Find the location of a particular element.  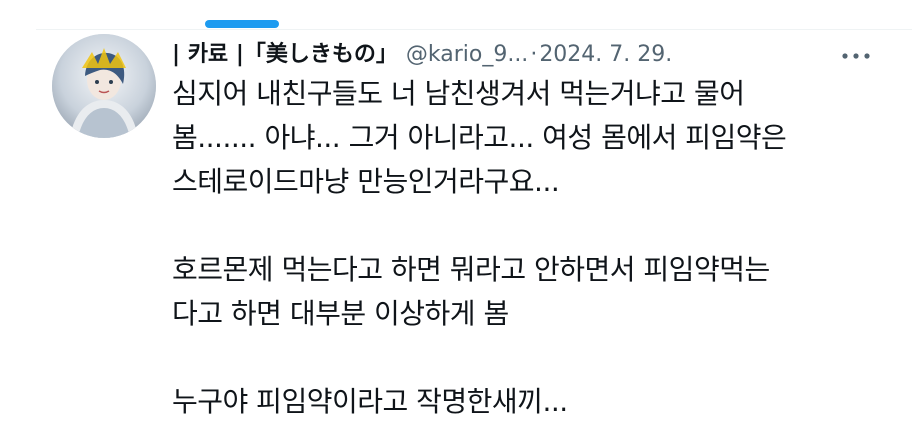

tweet-line: 봄....... 아냐... 그거 아니라고... 여성 몸에서 피임약은 is located at coordinates (479, 137).